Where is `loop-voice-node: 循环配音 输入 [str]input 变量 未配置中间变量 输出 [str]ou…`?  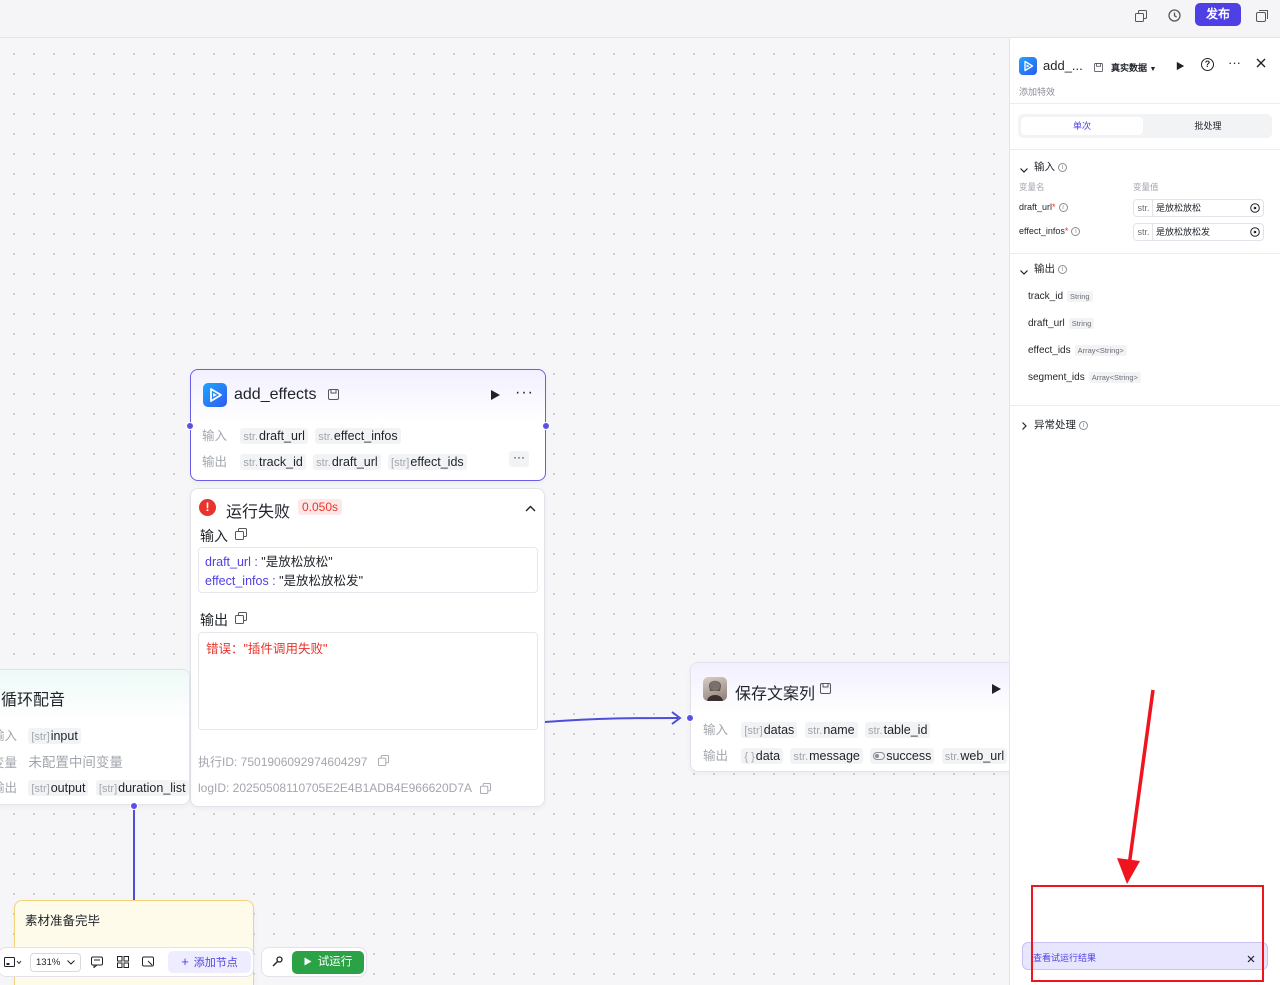 loop-voice-node: 循环配音 输入 [str]input 变量 未配置中间变量 输出 [str]ou… is located at coordinates (95, 737).